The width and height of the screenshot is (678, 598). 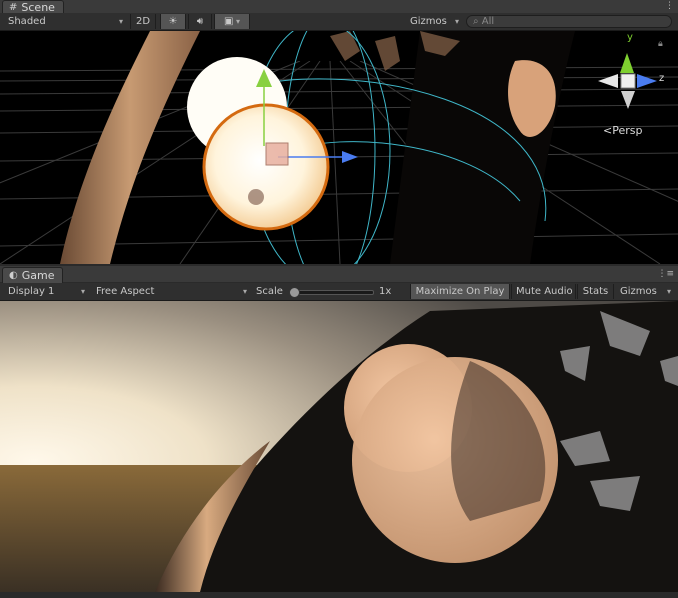 I want to click on mute-audio-toggle: Mute Audio, so click(x=543, y=291).